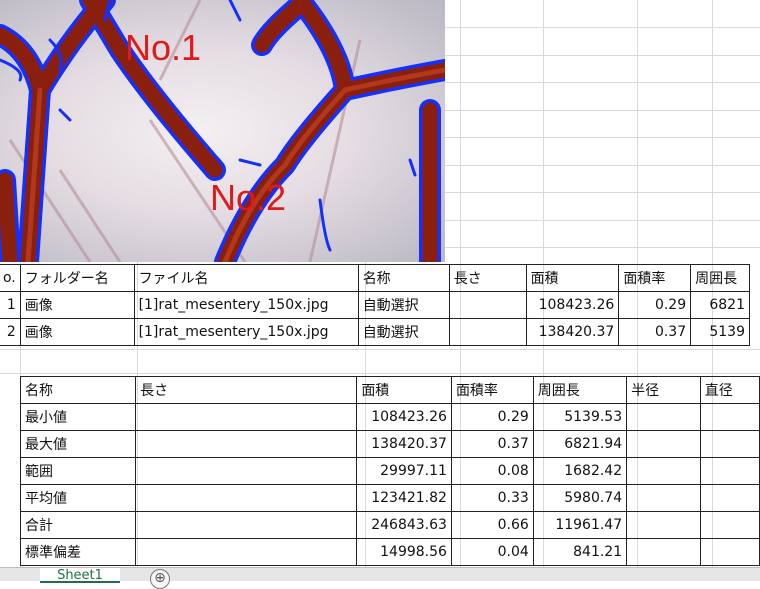 This screenshot has height=589, width=760. I want to click on cell: 6821.94, so click(580, 444).